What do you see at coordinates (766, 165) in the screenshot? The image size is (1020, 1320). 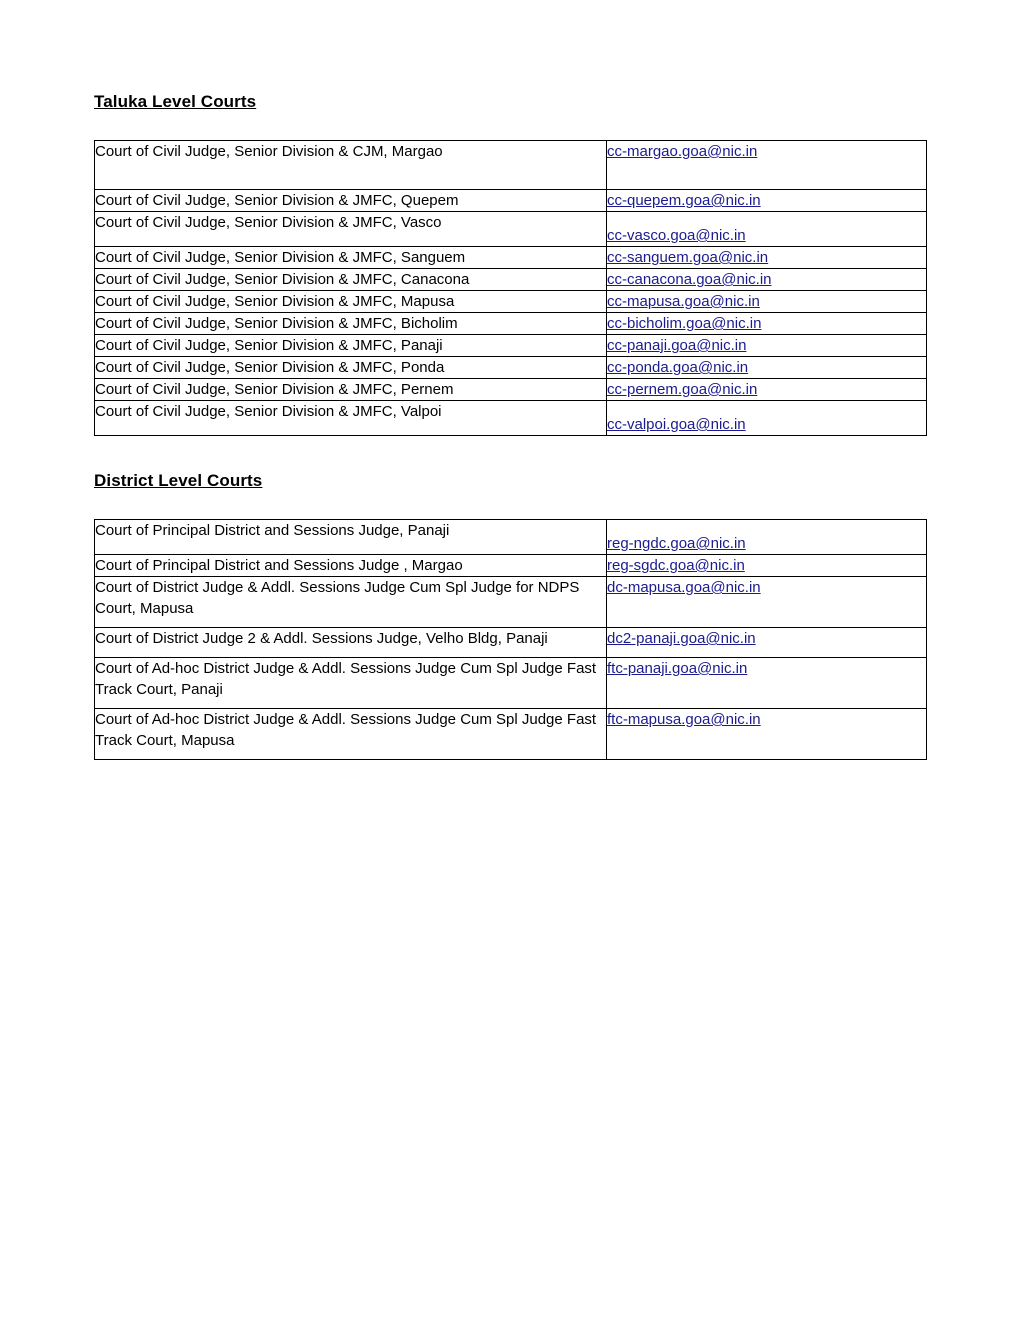 I see `court-email-cell: cc-margao.goa@nic.in` at bounding box center [766, 165].